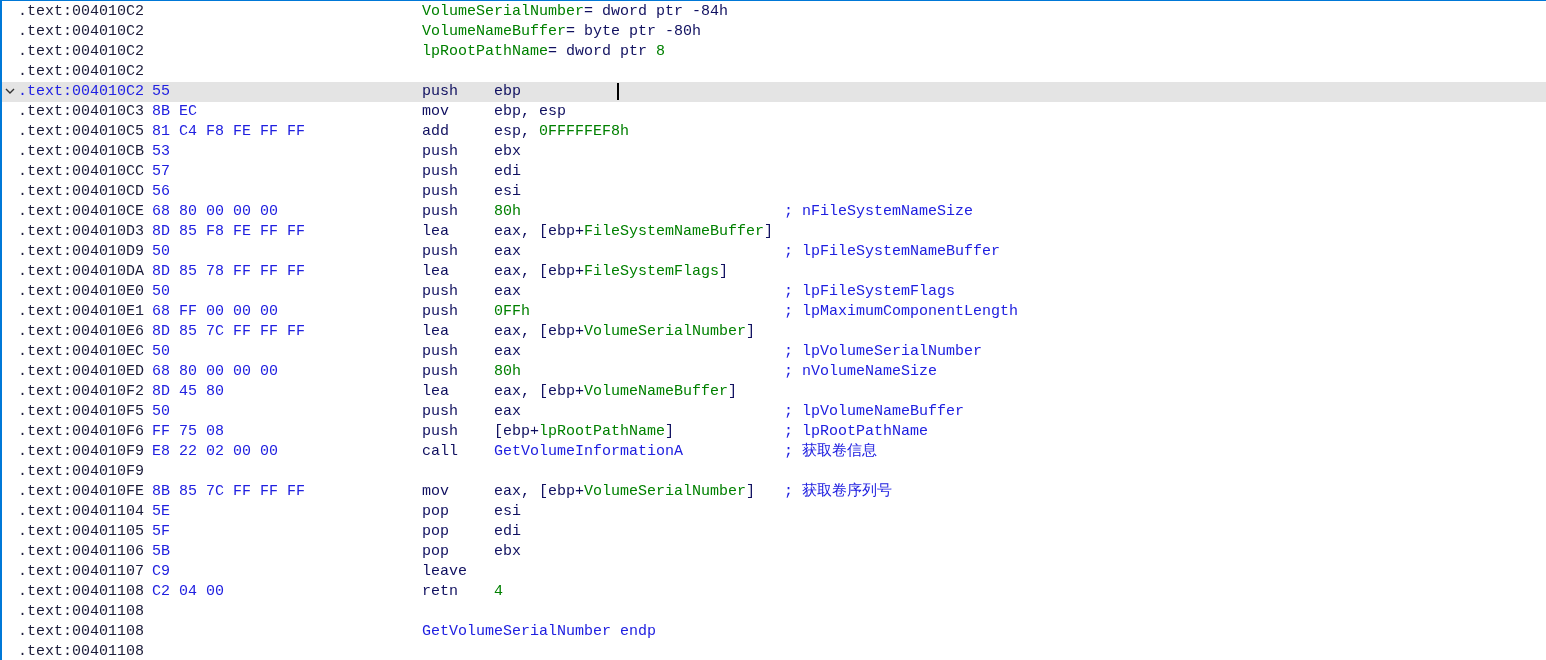 Image resolution: width=1546 pixels, height=660 pixels. I want to click on opcode-bytes: 8D 85 7C FF FF FF, so click(229, 332).